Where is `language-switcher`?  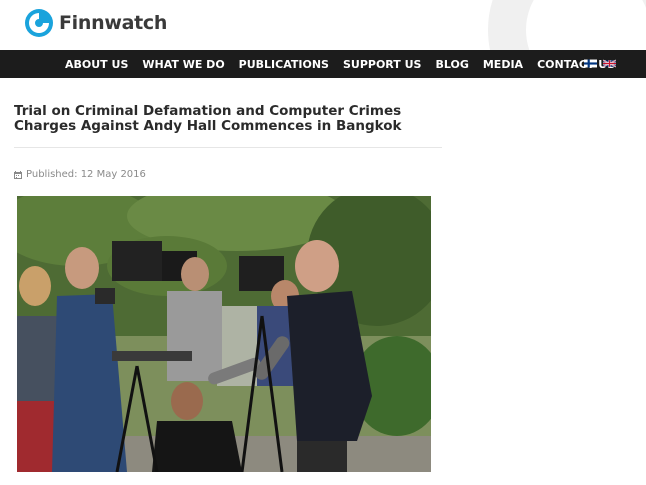
language-switcher is located at coordinates (600, 63).